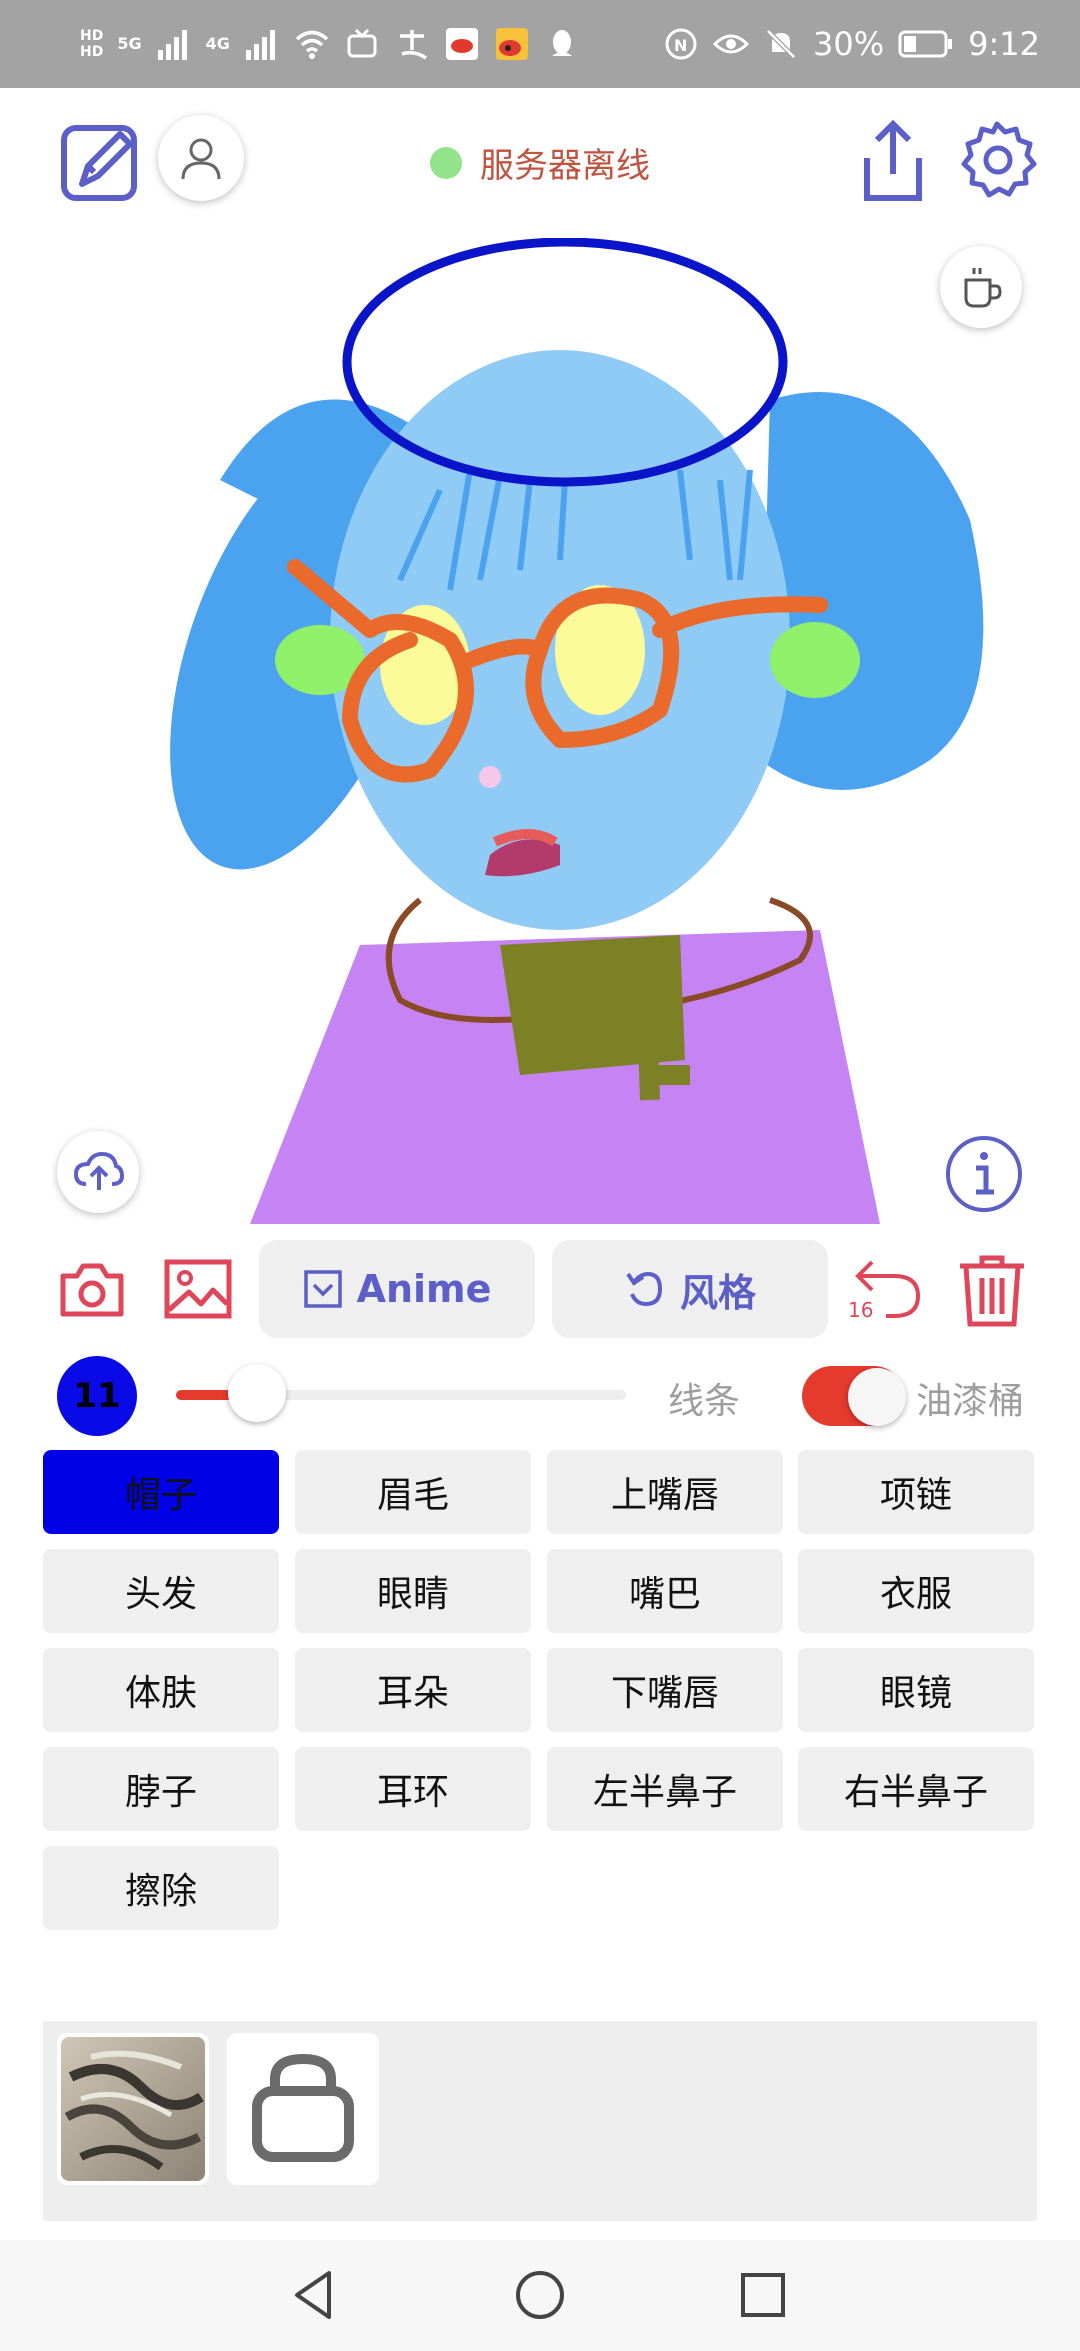 The image size is (1080, 2351). I want to click on label-hat: 帽子, so click(161, 1492).